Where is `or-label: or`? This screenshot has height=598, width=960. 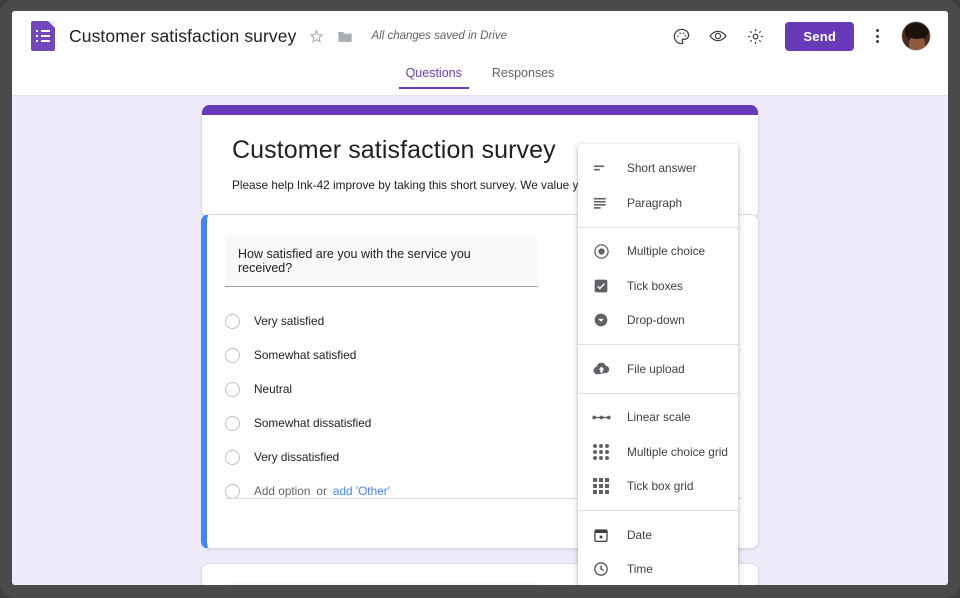 or-label: or is located at coordinates (321, 491).